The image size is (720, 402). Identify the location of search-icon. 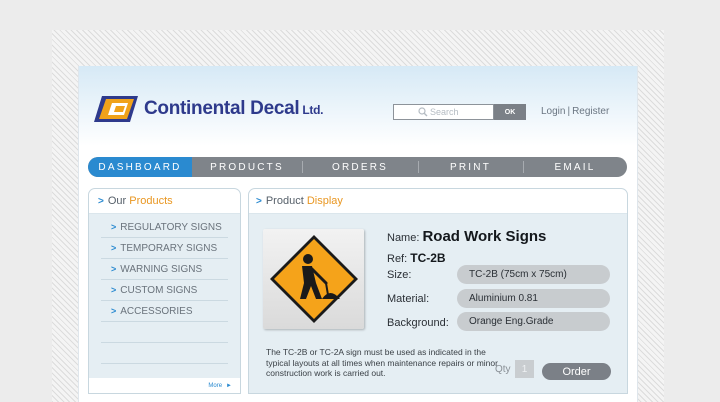
(423, 112).